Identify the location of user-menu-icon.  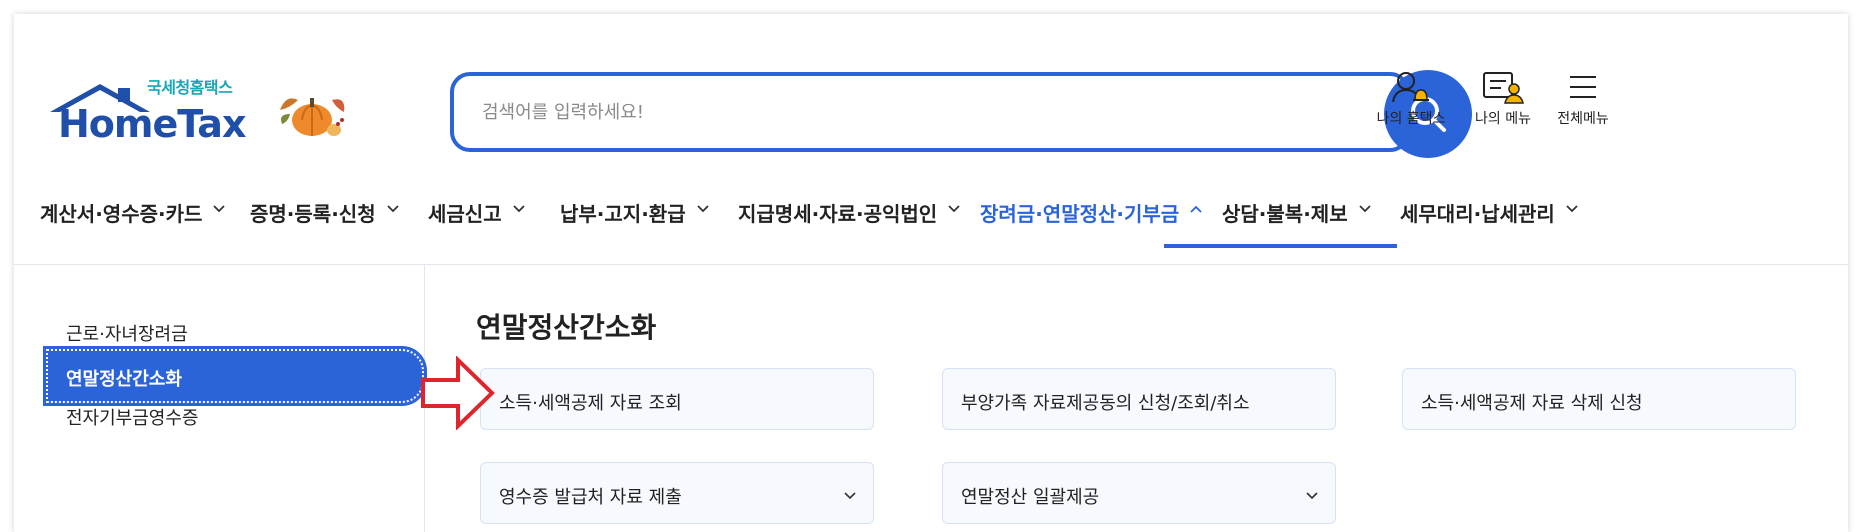
(1503, 88).